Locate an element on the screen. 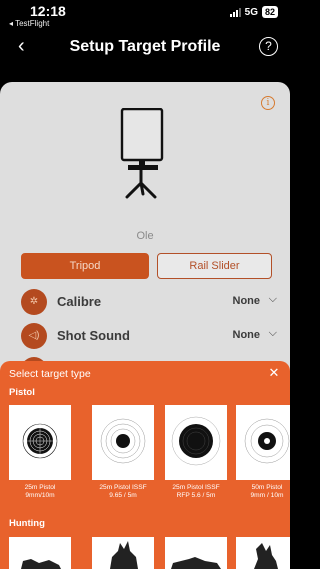  target-caption-line2: RFP 5.6 / 5m is located at coordinates (196, 495).